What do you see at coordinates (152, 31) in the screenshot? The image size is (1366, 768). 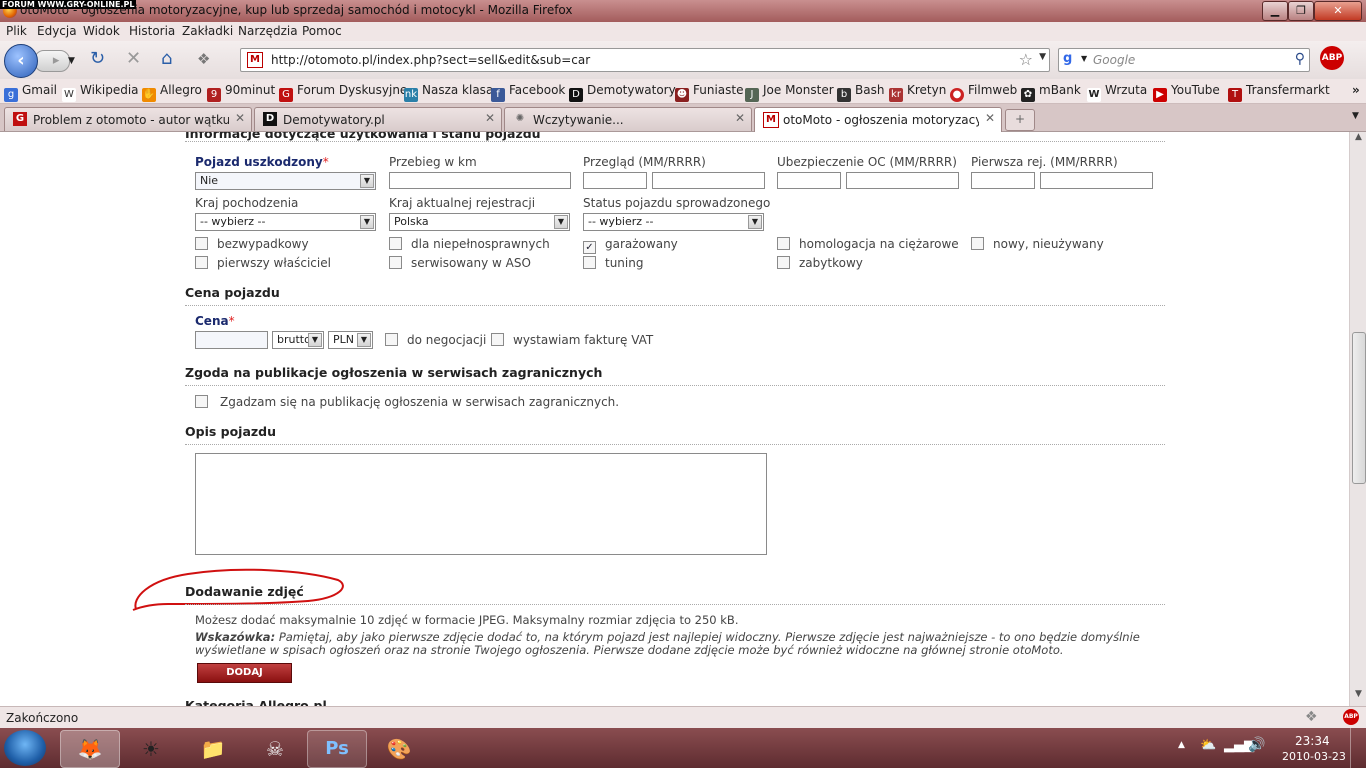 I see `menu-historia: Historia` at bounding box center [152, 31].